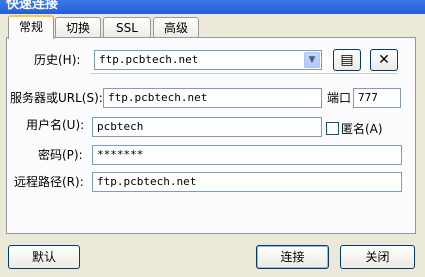 This screenshot has height=277, width=425. Describe the element at coordinates (312, 60) in the screenshot. I see `chevron-down-icon: ▼` at that location.